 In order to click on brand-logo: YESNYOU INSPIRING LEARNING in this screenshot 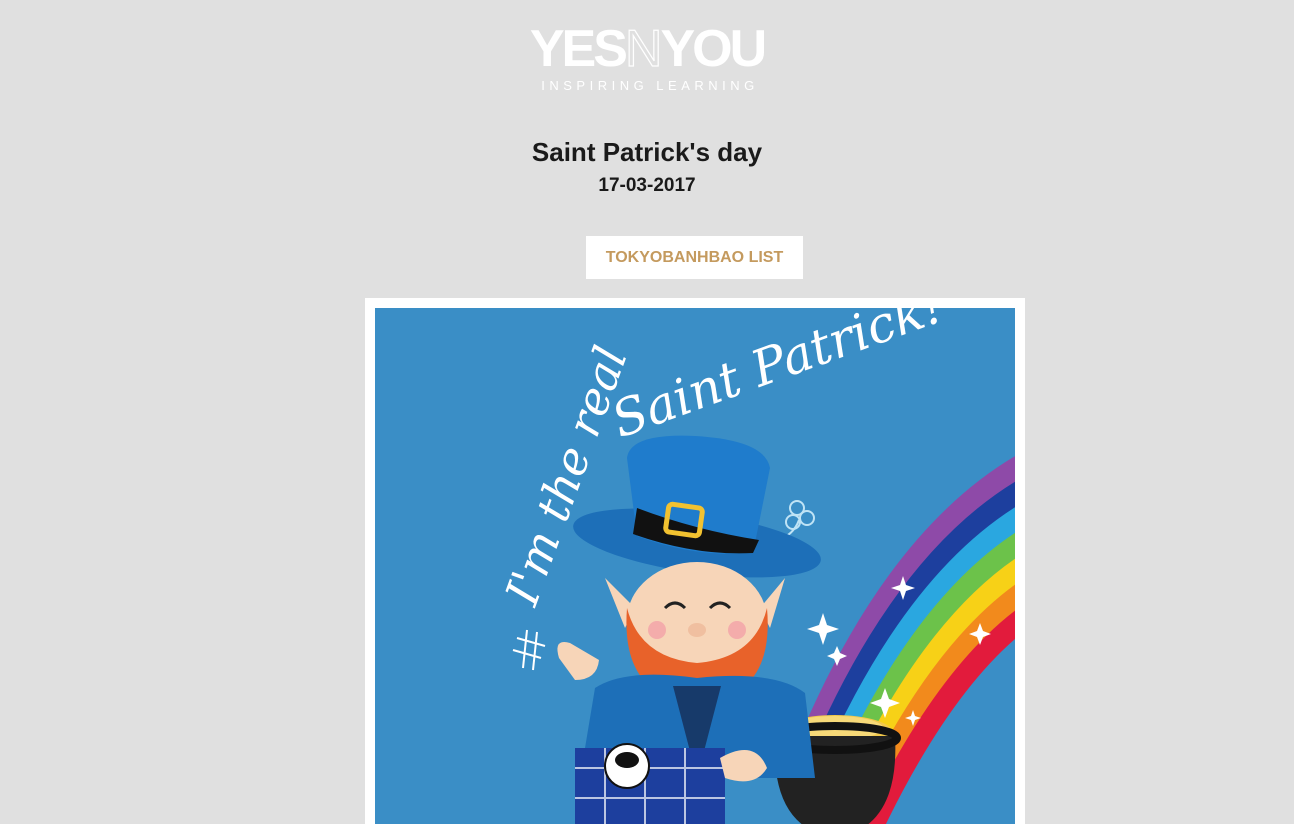, I will do `click(647, 56)`.